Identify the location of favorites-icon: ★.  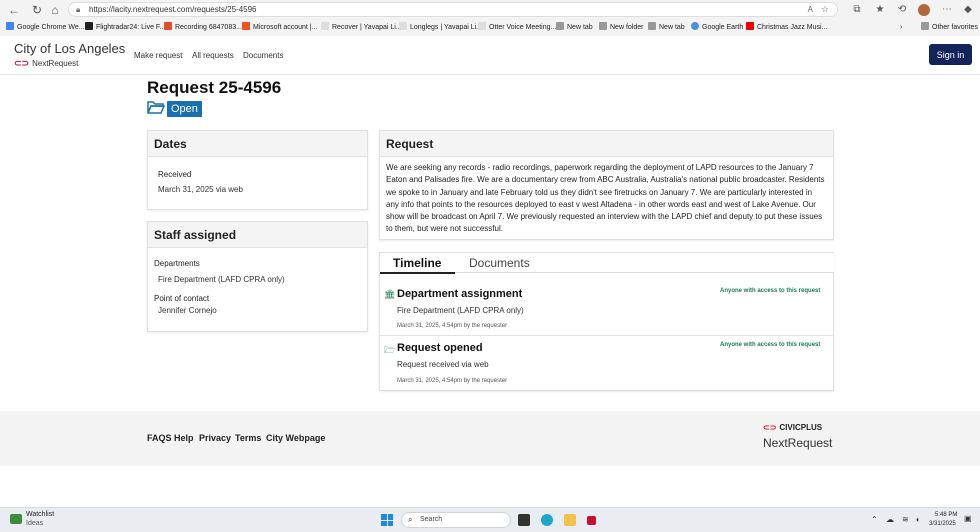
(880, 10).